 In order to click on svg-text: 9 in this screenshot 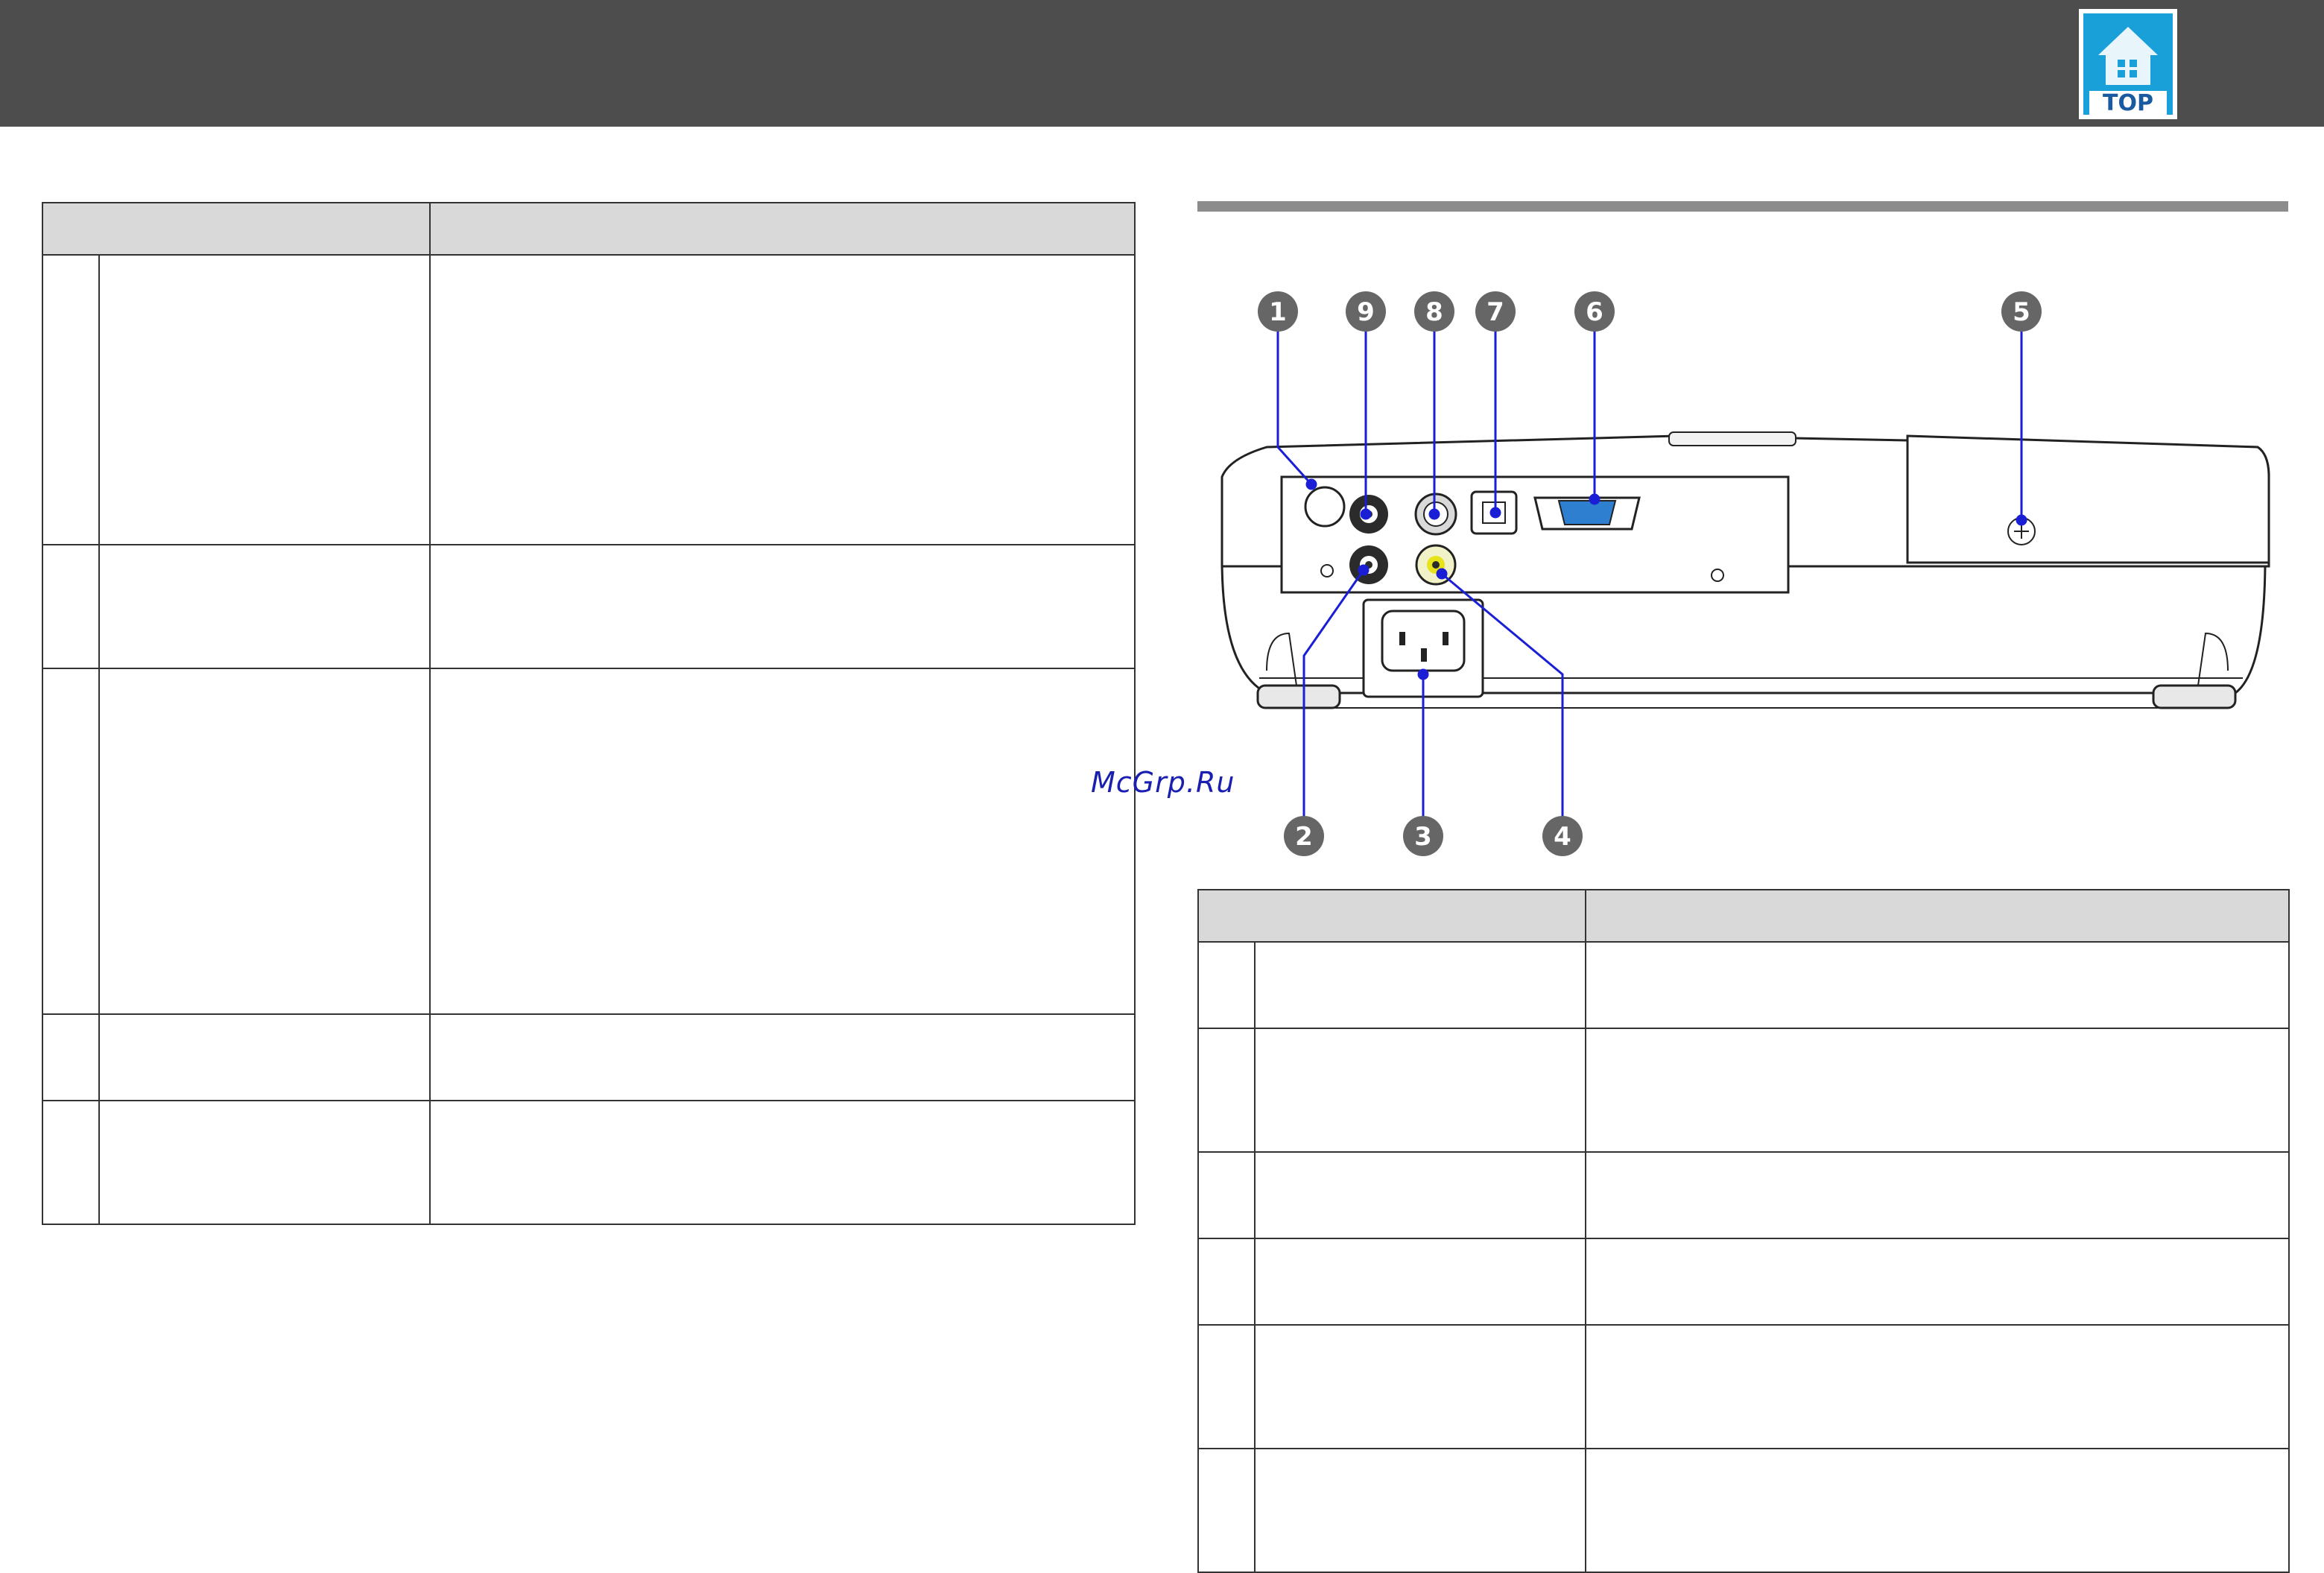, I will do `click(1366, 312)`.